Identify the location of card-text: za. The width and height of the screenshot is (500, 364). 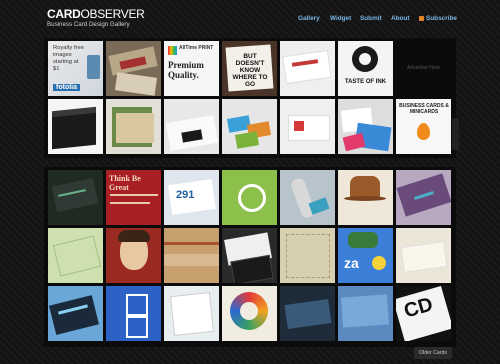
(351, 263).